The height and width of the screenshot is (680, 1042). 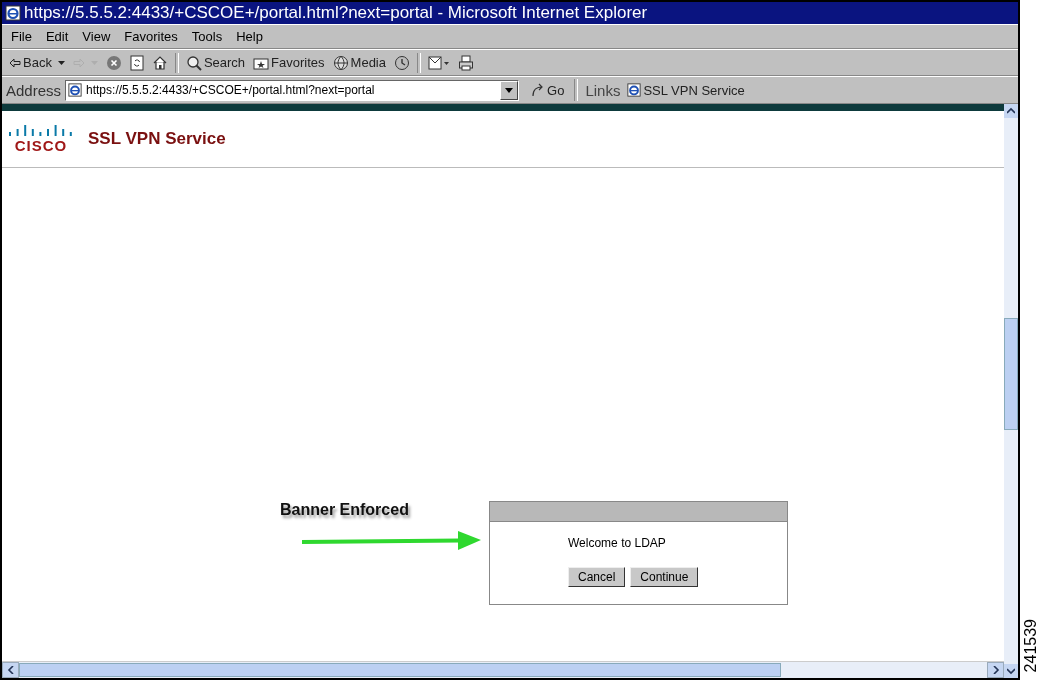 What do you see at coordinates (157, 139) in the screenshot?
I see `page-title: SSL VPN Service` at bounding box center [157, 139].